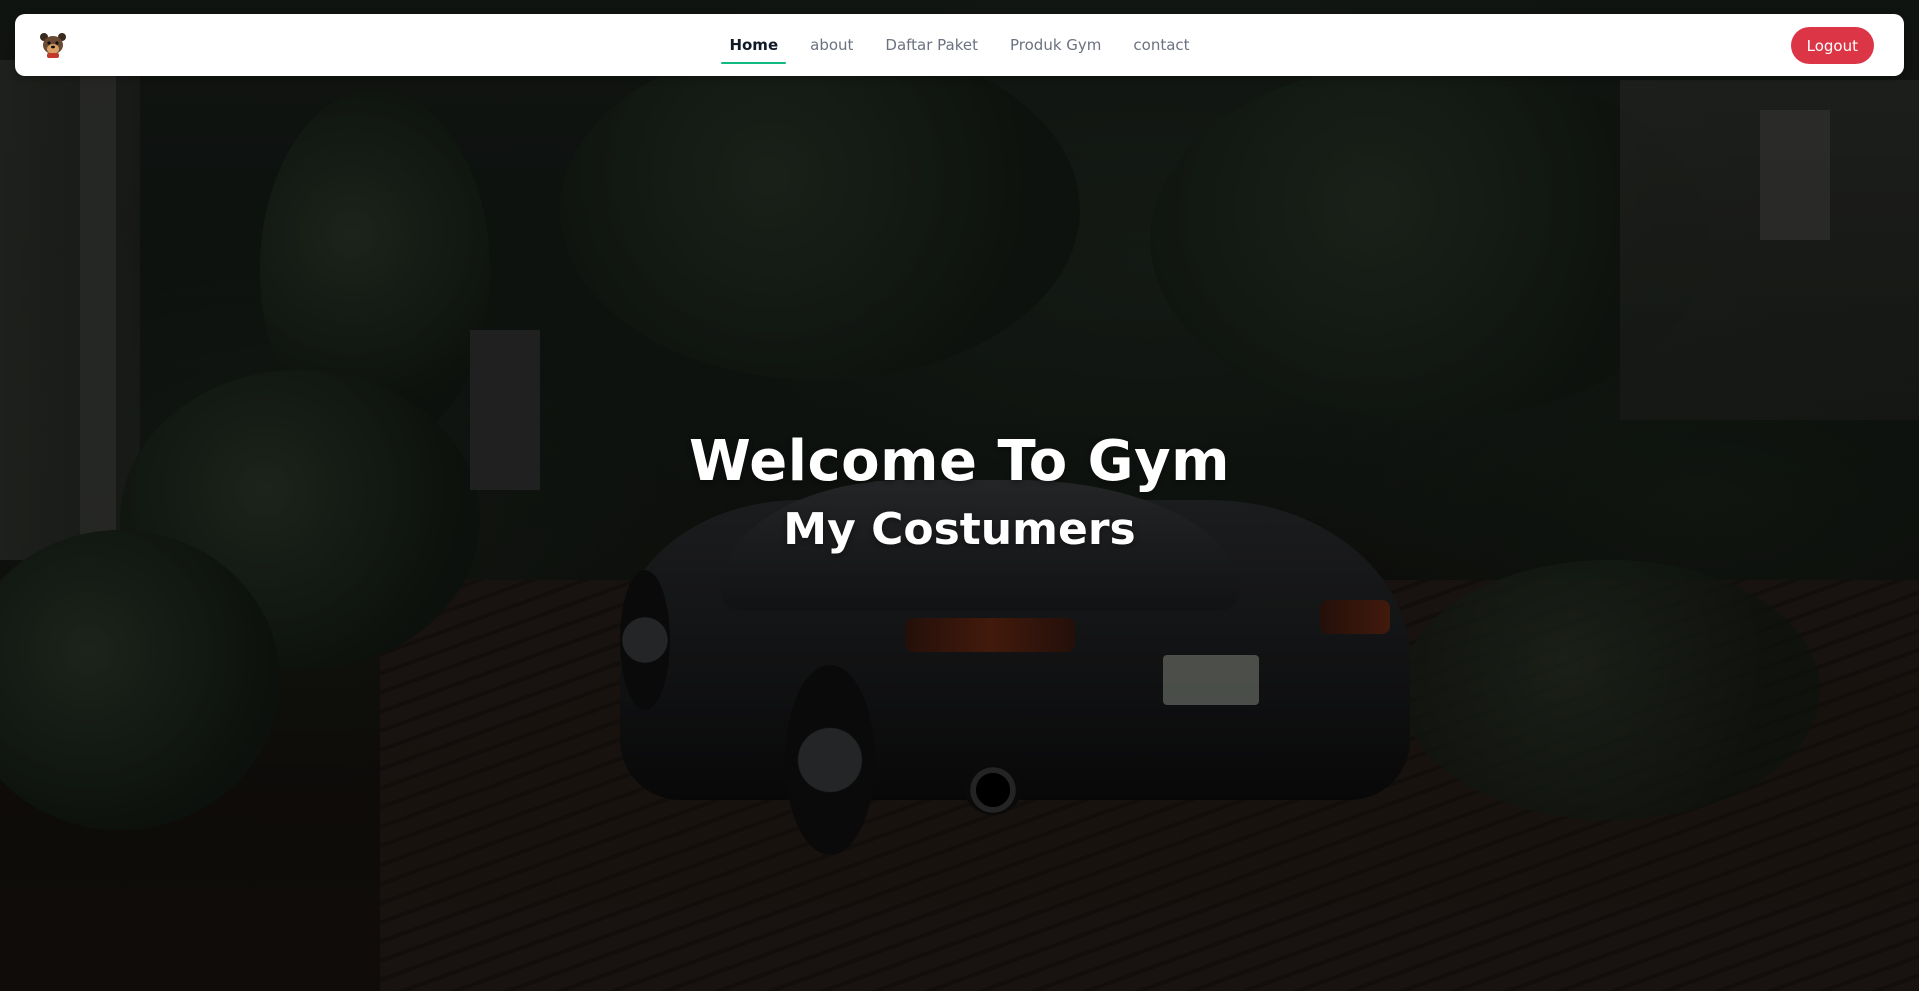 The height and width of the screenshot is (991, 1919). Describe the element at coordinates (959, 529) in the screenshot. I see `hero-subtitle: My Costumers` at that location.